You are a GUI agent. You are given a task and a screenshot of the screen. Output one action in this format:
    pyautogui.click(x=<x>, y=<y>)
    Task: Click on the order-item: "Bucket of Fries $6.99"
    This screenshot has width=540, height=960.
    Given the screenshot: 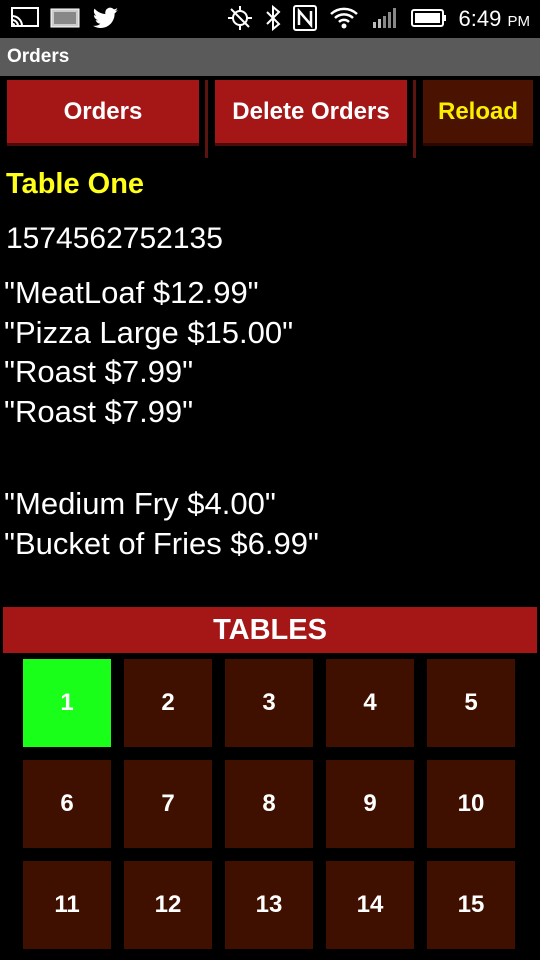 What is the action you would take?
    pyautogui.click(x=161, y=543)
    